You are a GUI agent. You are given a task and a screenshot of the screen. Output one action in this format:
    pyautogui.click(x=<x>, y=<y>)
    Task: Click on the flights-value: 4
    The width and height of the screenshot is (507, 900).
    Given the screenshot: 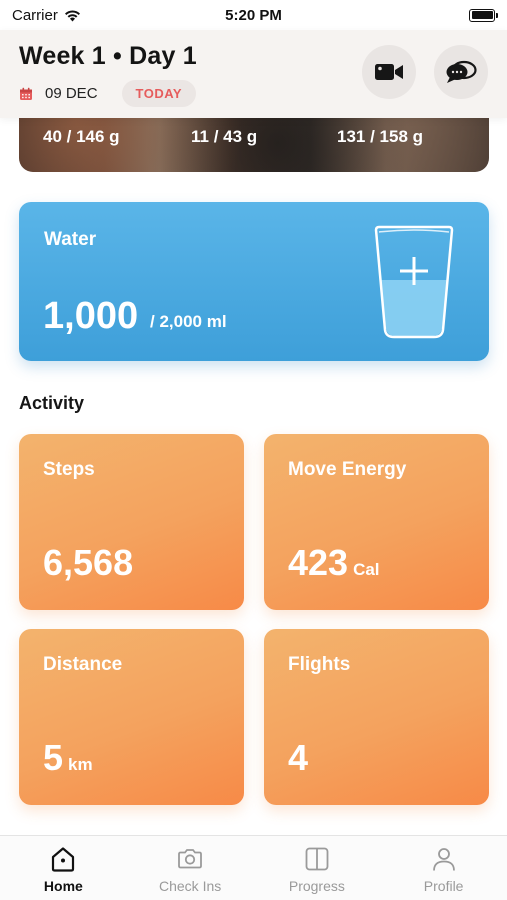 What is the action you would take?
    pyautogui.click(x=298, y=757)
    